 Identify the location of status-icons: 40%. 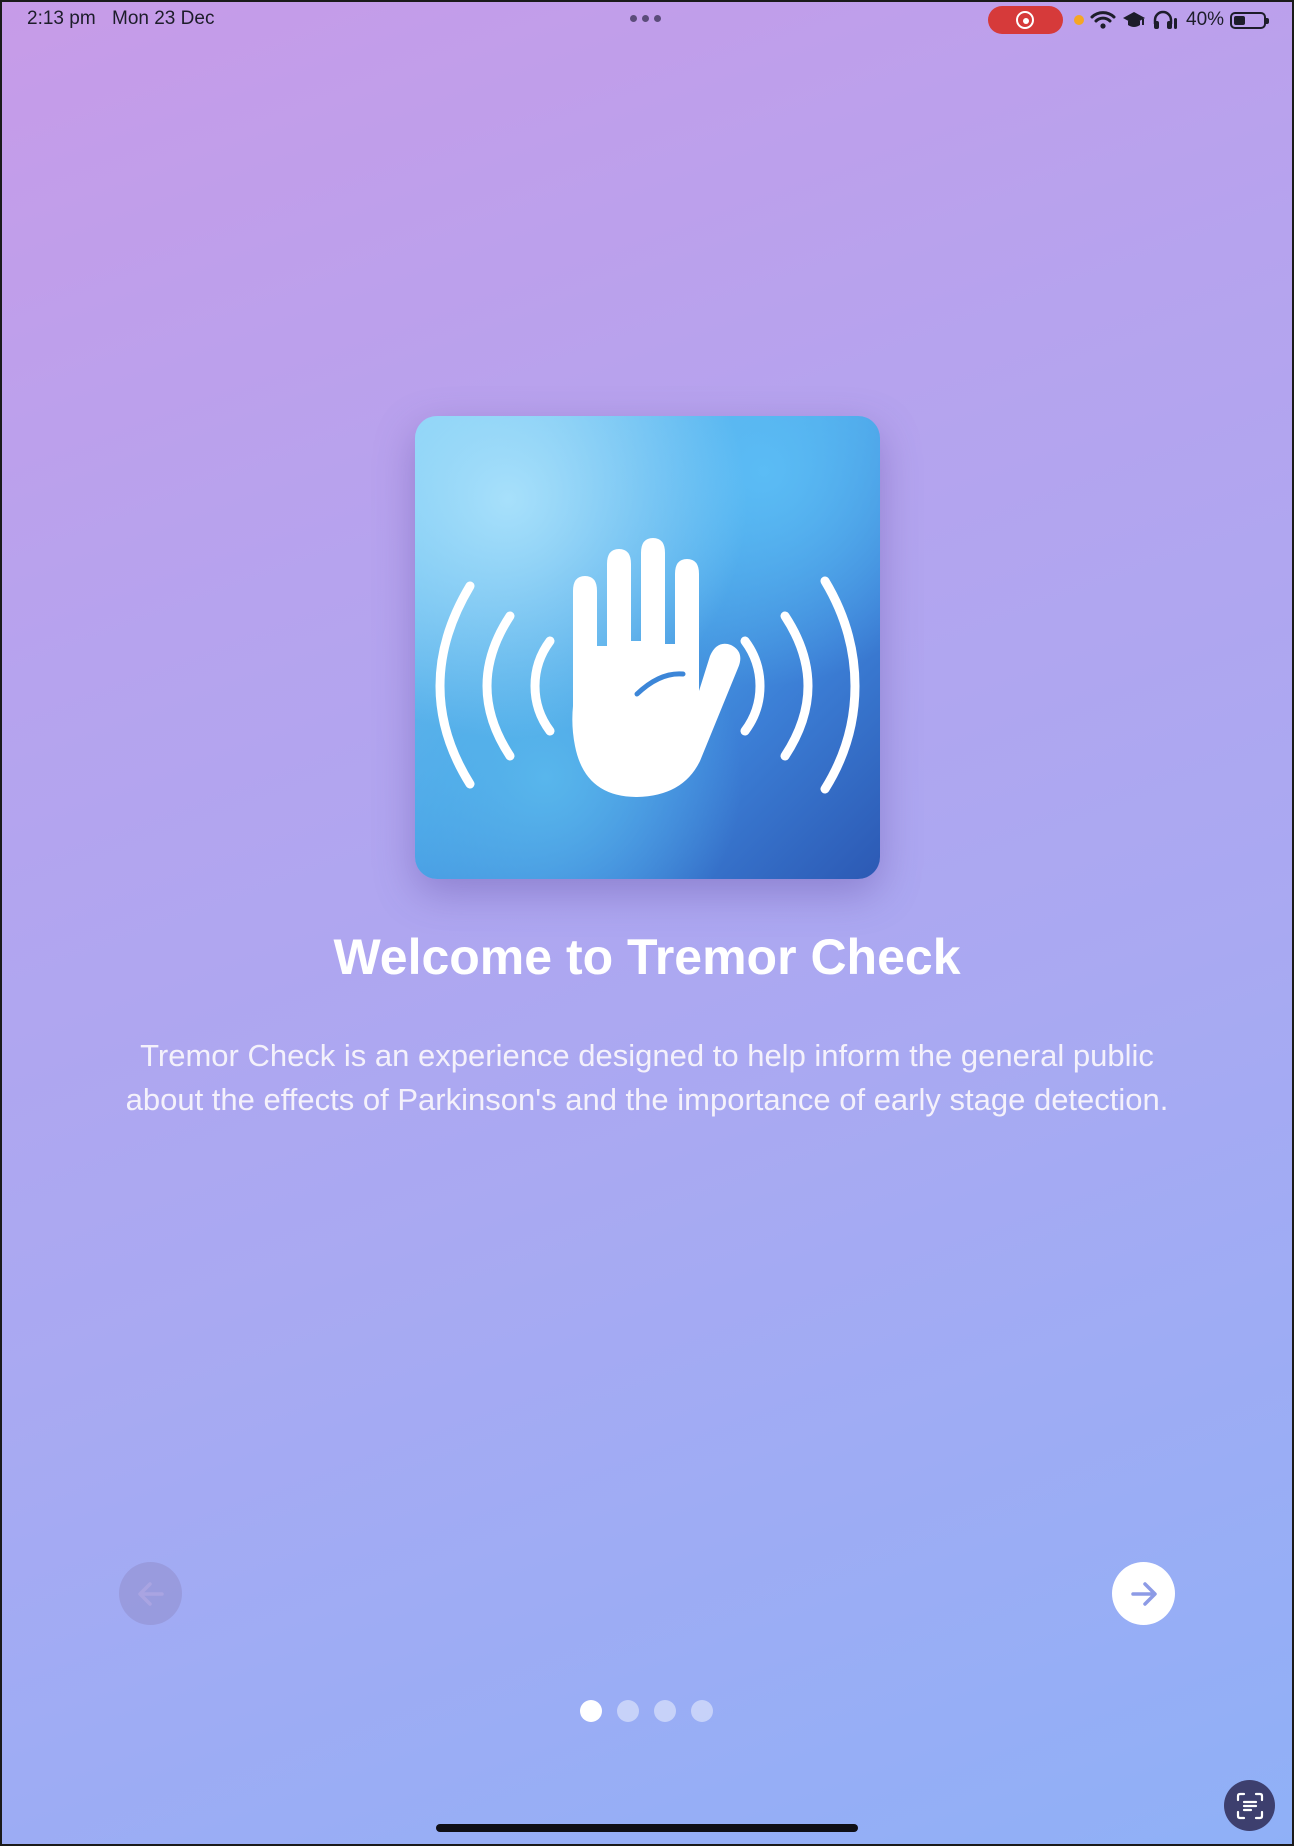
(1180, 20).